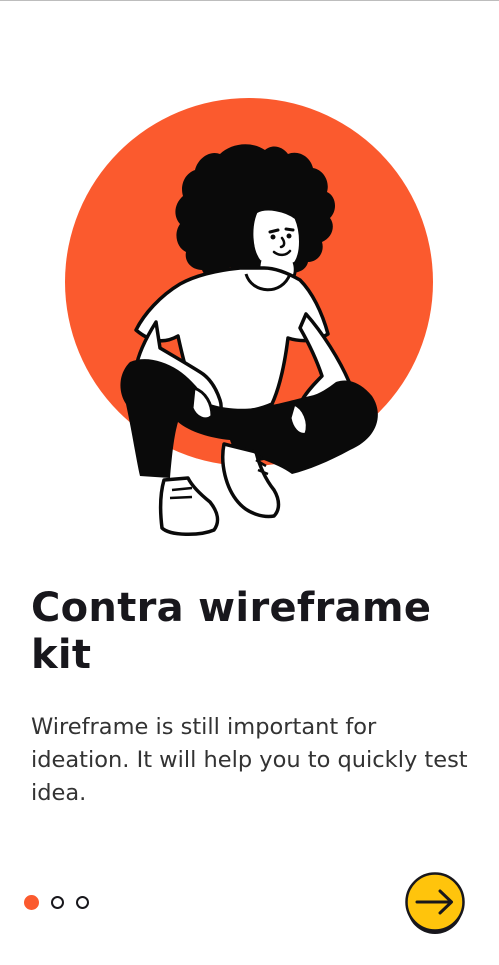  Describe the element at coordinates (249, 0) in the screenshot. I see `top-divider` at that location.